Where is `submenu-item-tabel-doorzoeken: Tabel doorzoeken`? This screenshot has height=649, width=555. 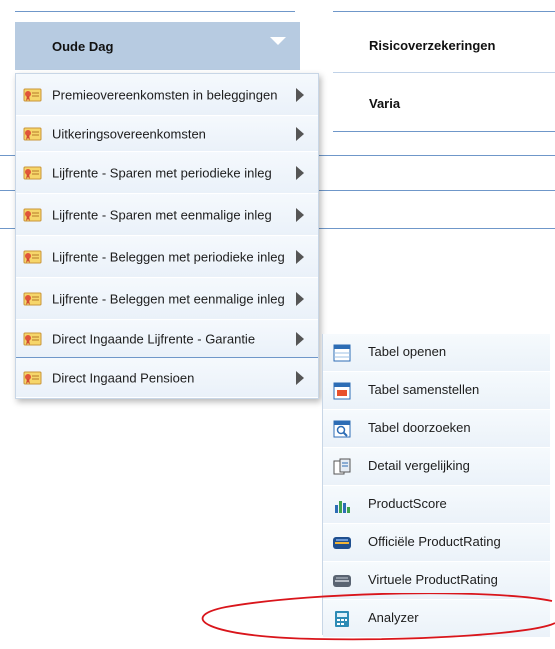 submenu-item-tabel-doorzoeken: Tabel doorzoeken is located at coordinates (436, 429).